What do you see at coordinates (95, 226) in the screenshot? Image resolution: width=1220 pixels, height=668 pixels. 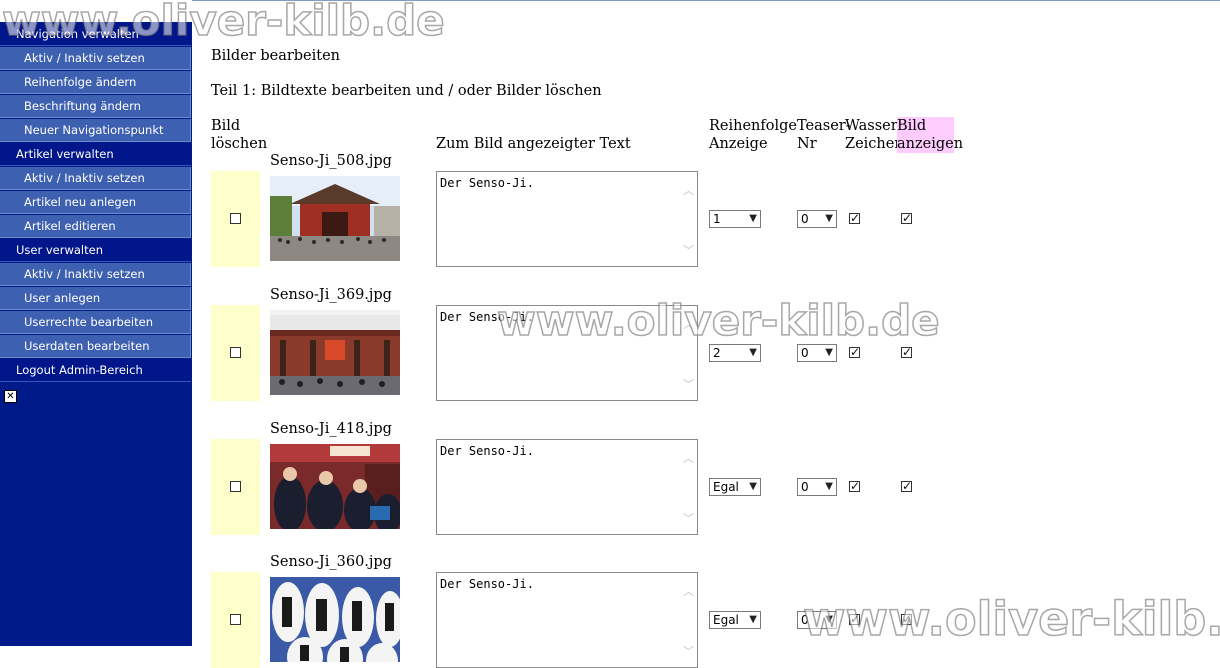 I see `sidebar-menu-item: Artikel editieren` at bounding box center [95, 226].